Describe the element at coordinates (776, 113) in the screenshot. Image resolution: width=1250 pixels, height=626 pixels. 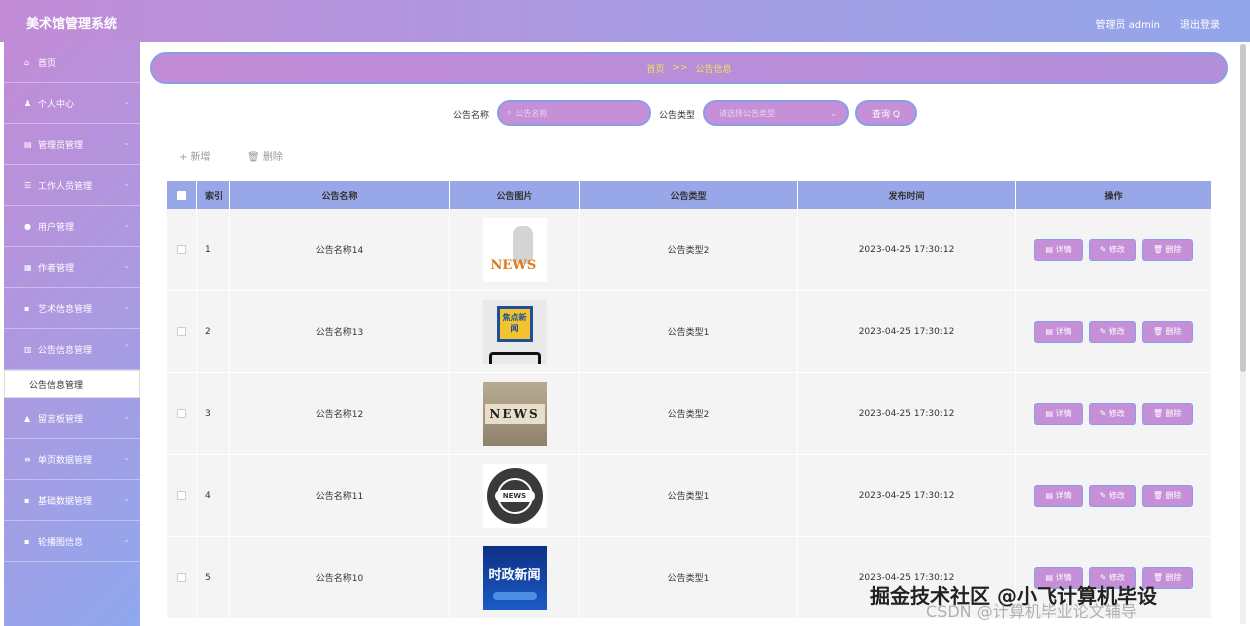
I see `search-type-select: 请选择公告类型 ⌄` at that location.